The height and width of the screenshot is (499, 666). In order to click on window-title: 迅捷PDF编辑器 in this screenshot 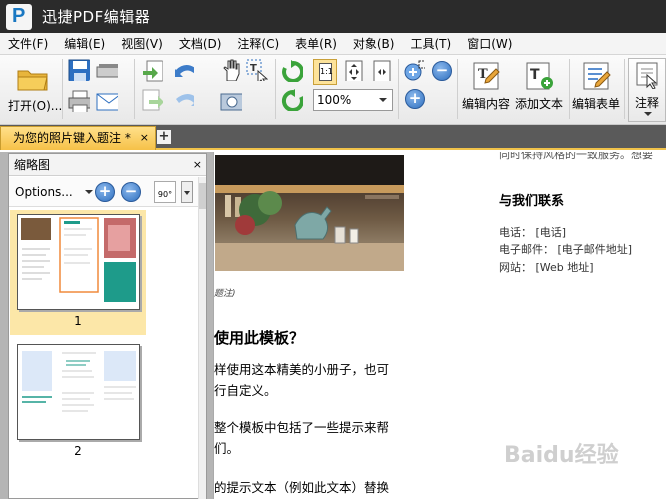, I will do `click(96, 17)`.